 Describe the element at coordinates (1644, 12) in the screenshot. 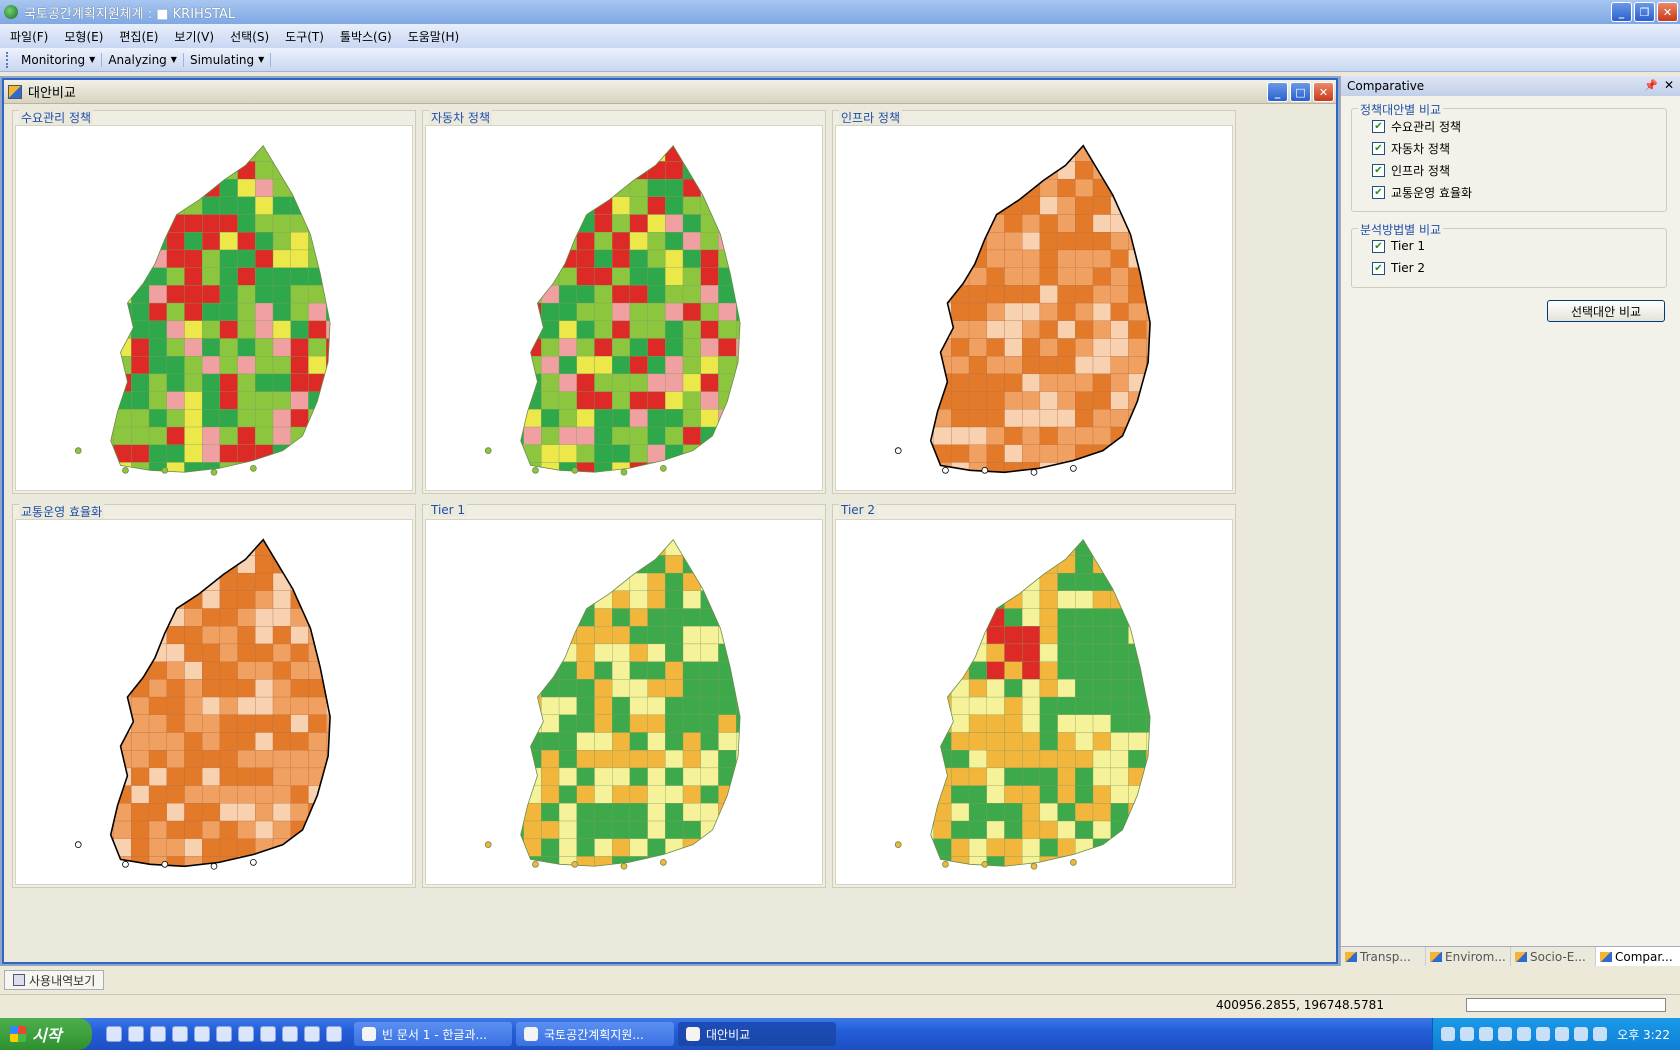

I see `restore-button: ❐` at that location.